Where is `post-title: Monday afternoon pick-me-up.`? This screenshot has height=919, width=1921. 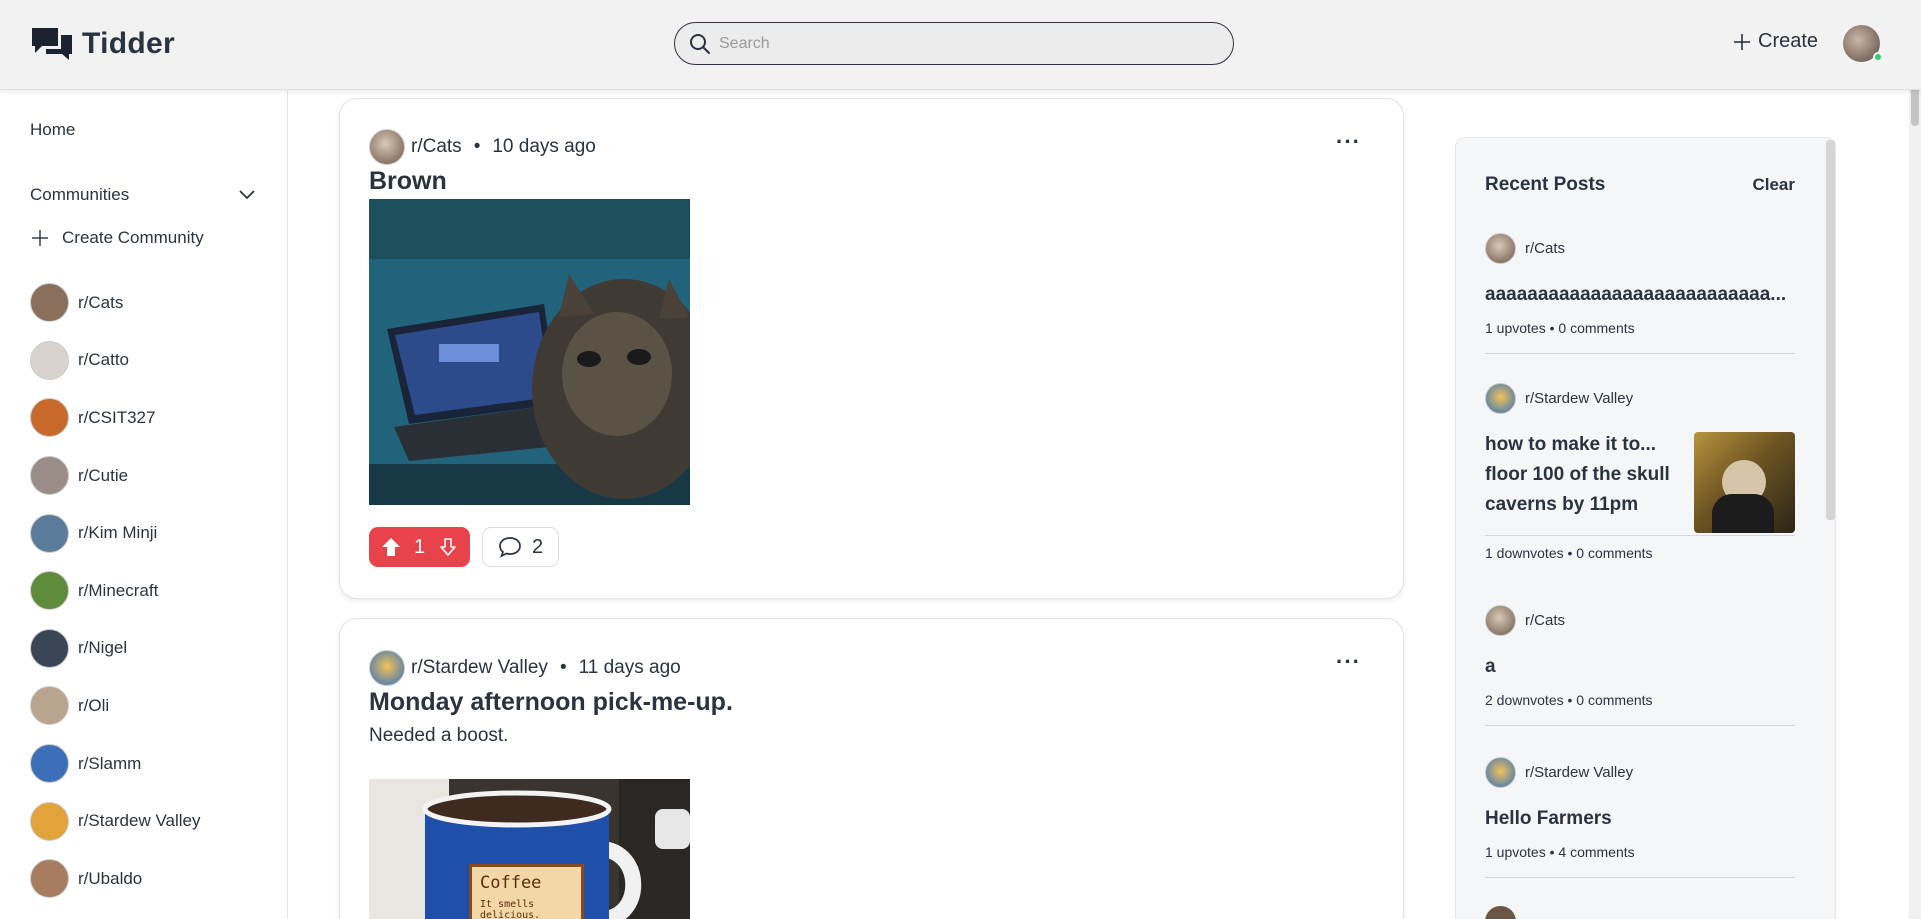
post-title: Monday afternoon pick-me-up. is located at coordinates (551, 702).